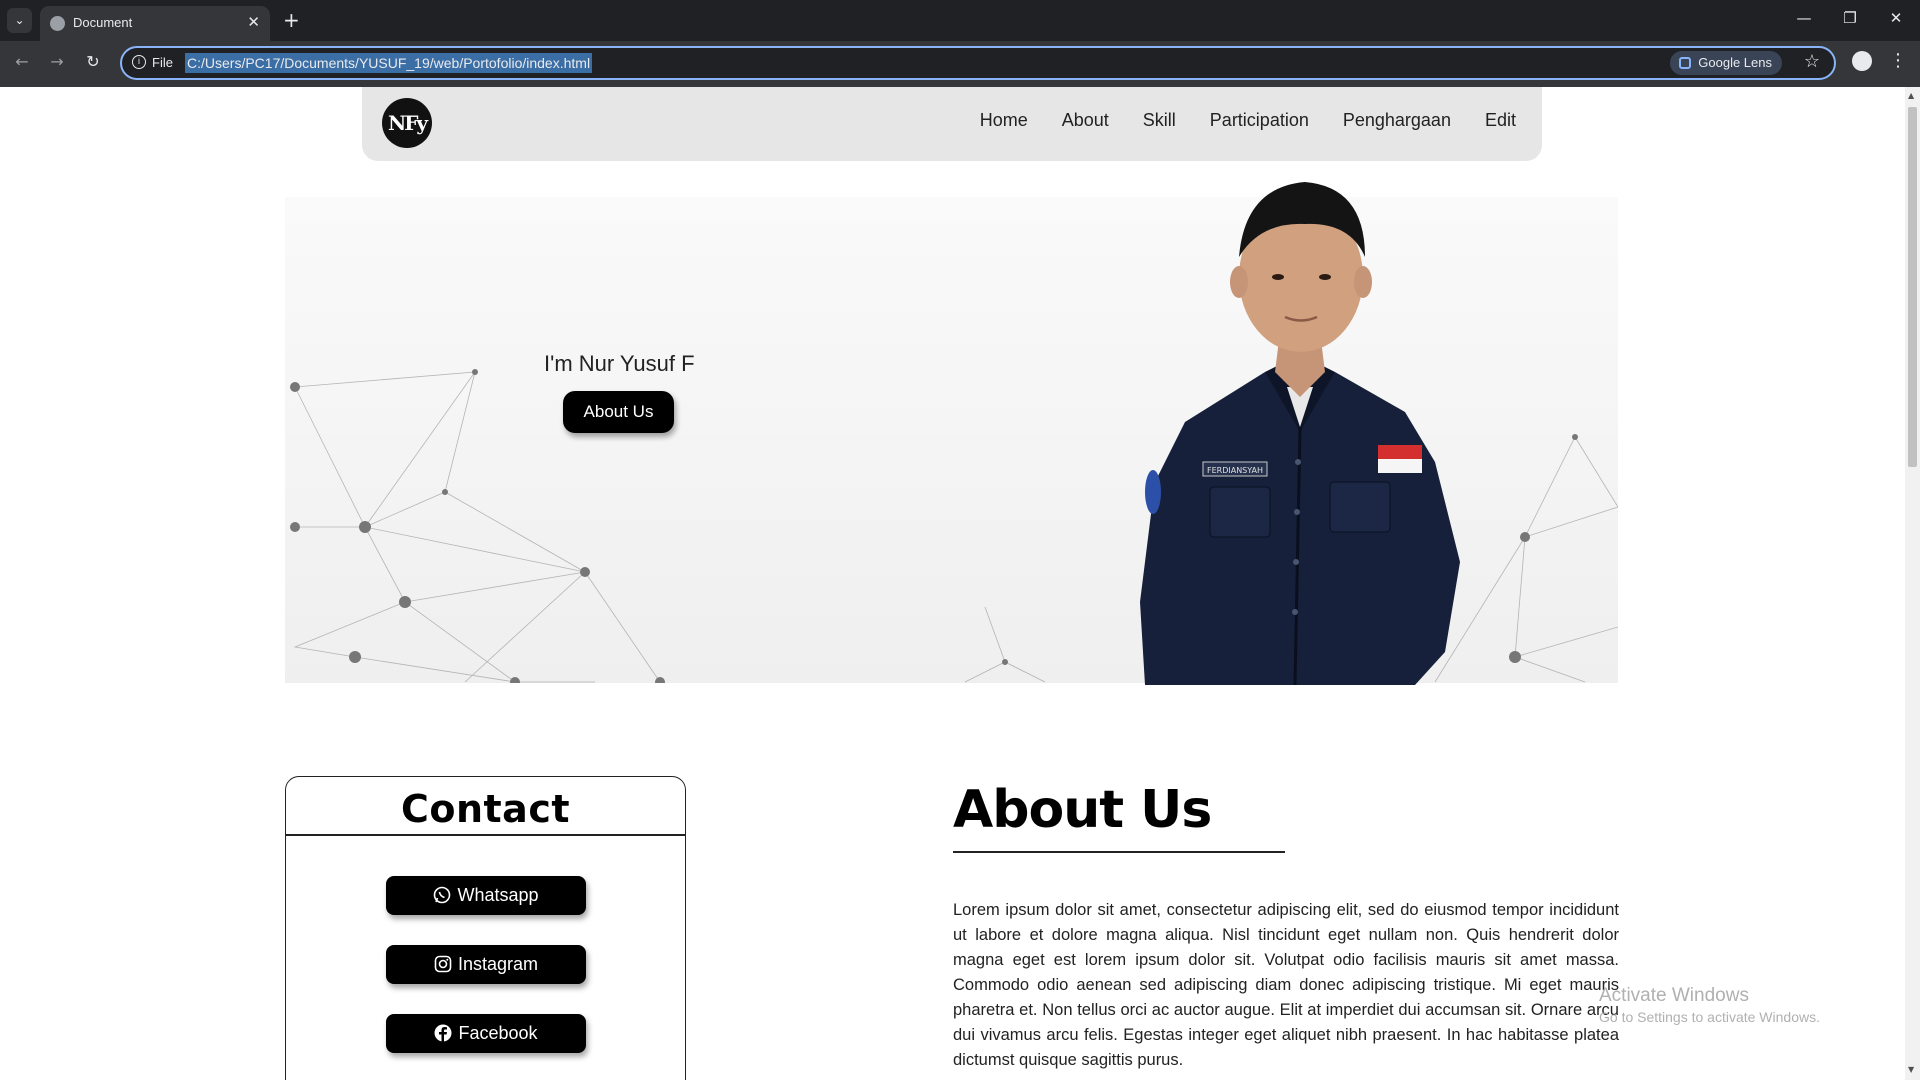  I want to click on profile-portrait: FERDIANSYAH, so click(1300, 433).